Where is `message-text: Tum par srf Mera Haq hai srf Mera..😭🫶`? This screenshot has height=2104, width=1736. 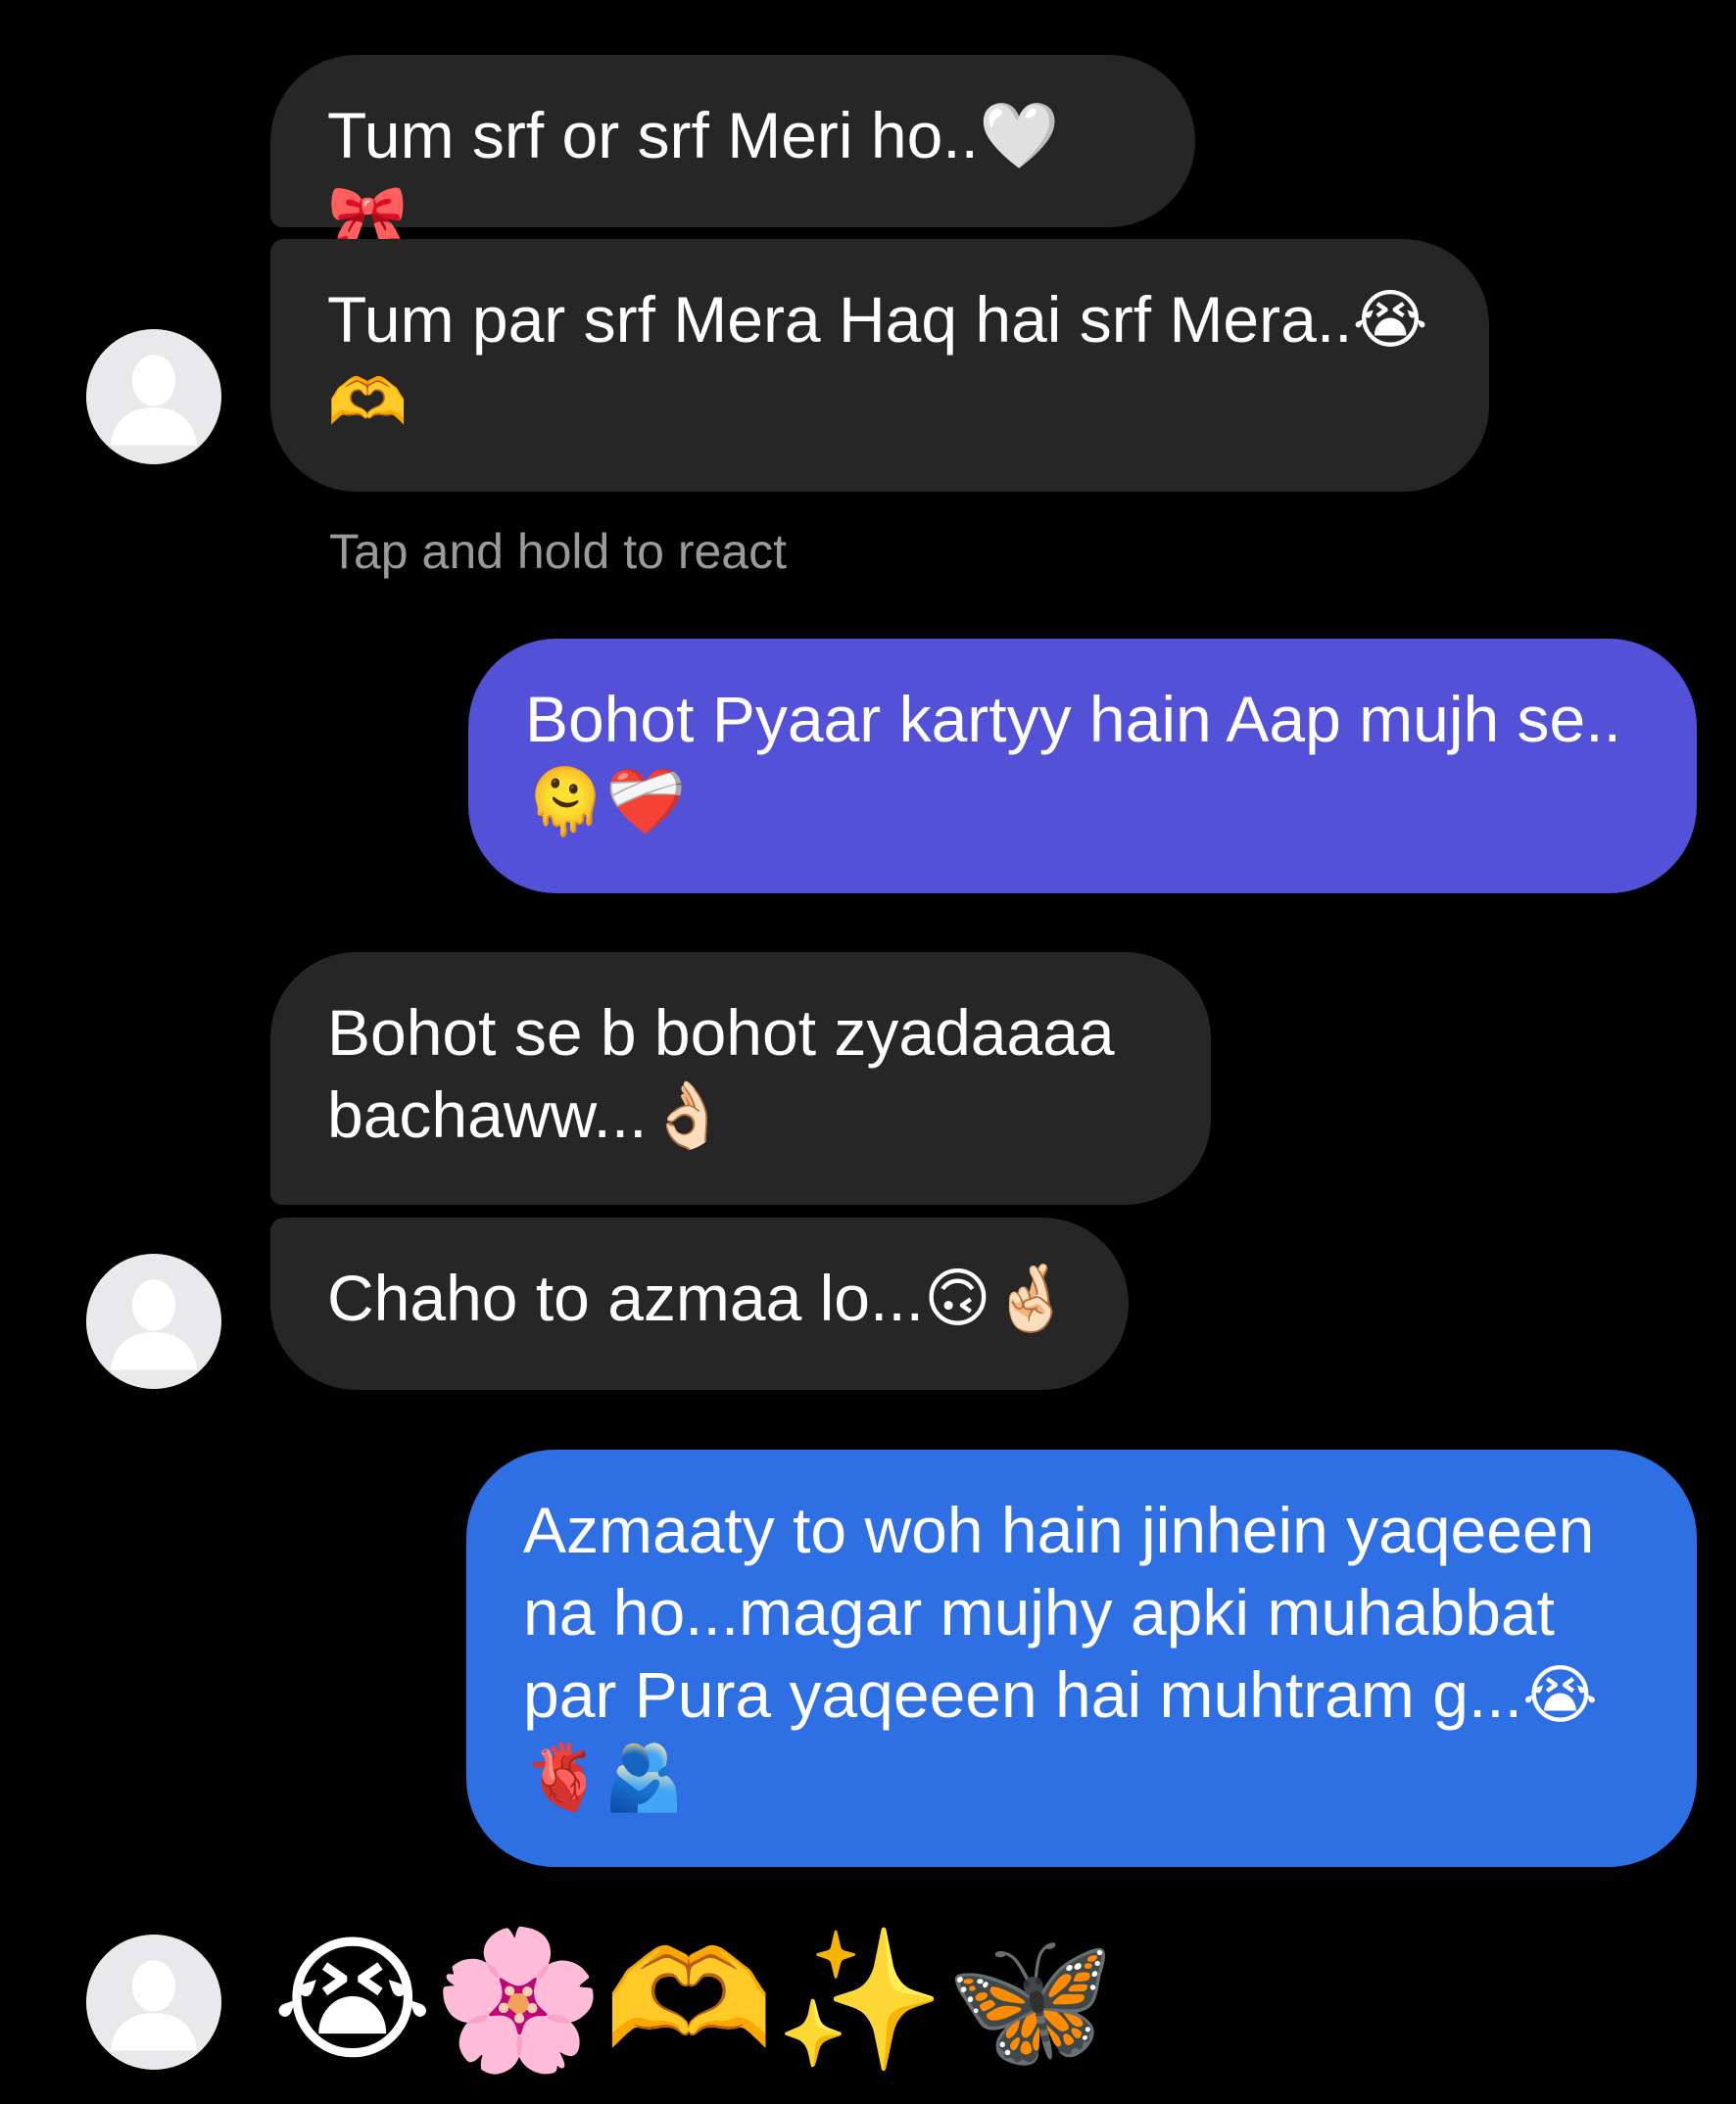
message-text: Tum par srf Mera Haq hai srf Mera..😭🫶 is located at coordinates (877, 360).